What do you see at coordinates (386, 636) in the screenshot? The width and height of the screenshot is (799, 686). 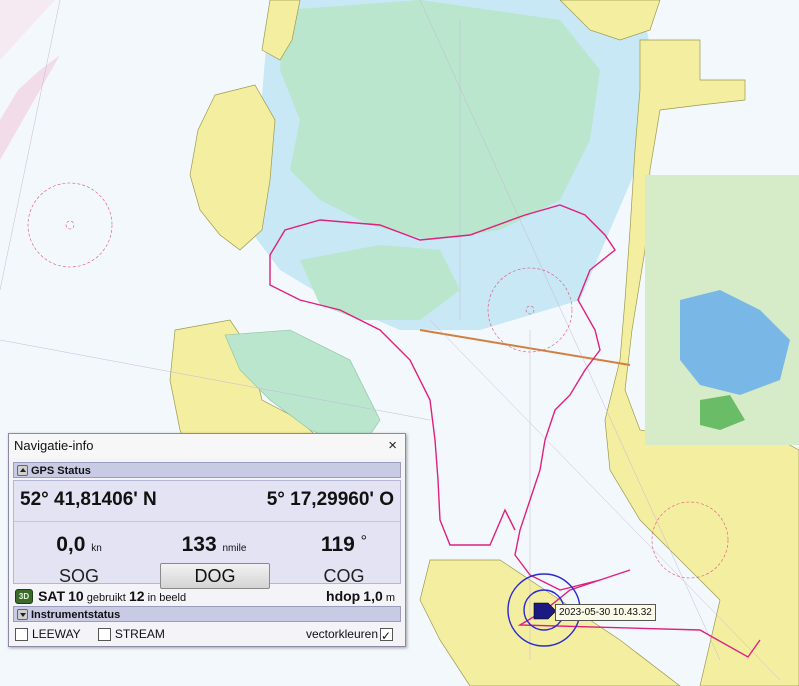 I see `vector-colors-checkbox` at bounding box center [386, 636].